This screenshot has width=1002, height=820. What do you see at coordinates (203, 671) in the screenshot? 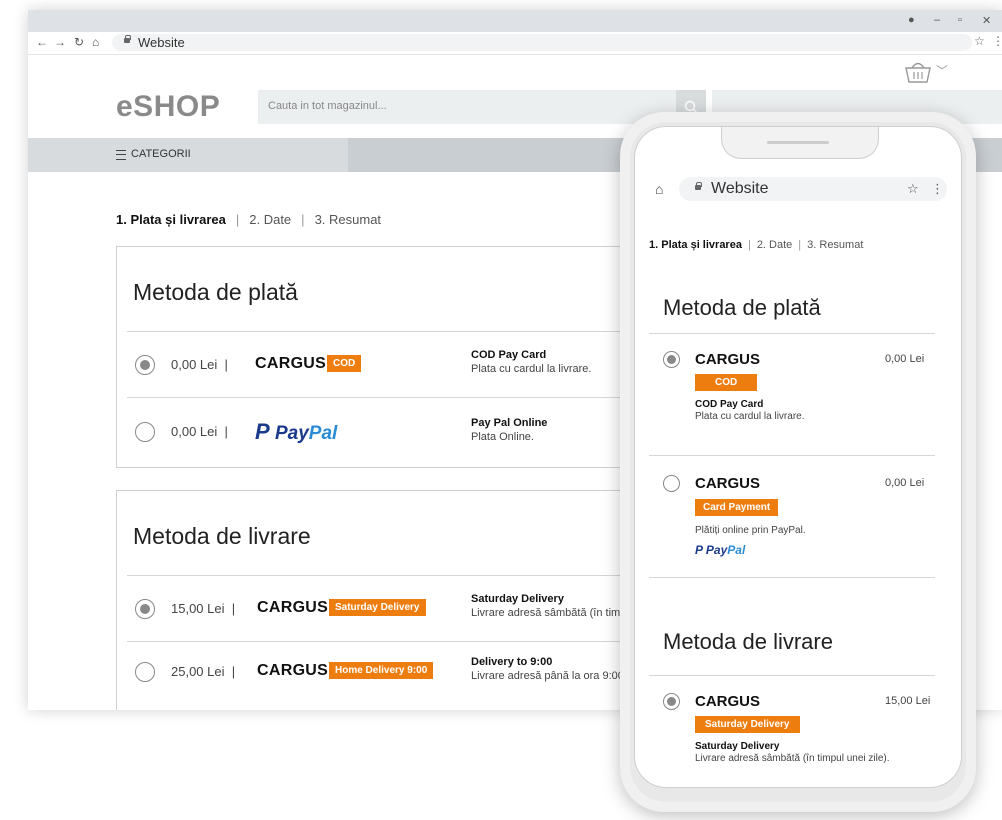
I see `option-price: 25,00 Lei |` at bounding box center [203, 671].